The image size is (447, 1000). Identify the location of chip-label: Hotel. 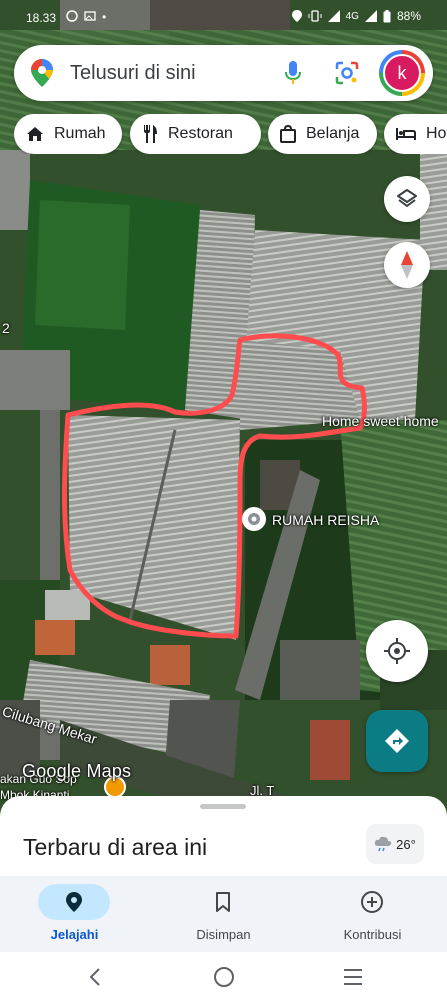
(436, 133).